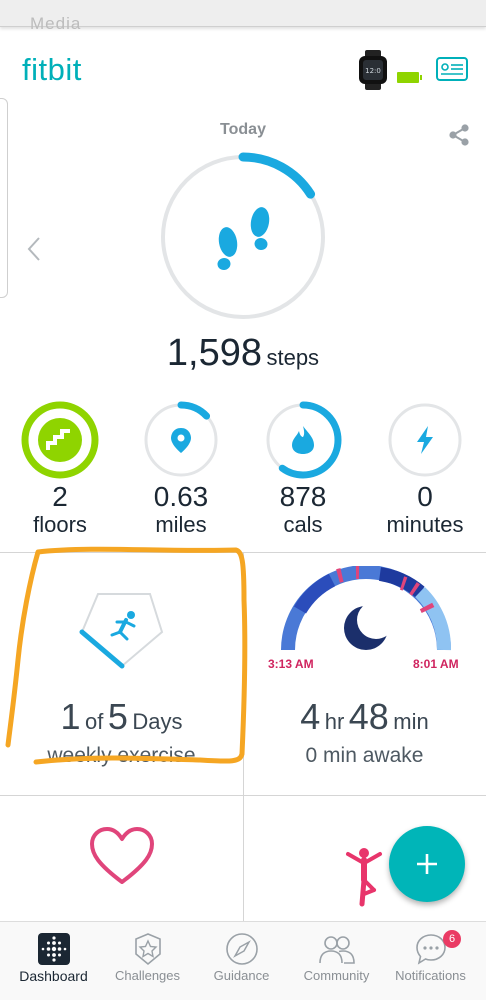 Image resolution: width=486 pixels, height=1000 pixels. What do you see at coordinates (452, 939) in the screenshot?
I see `notification-count-badge: 6` at bounding box center [452, 939].